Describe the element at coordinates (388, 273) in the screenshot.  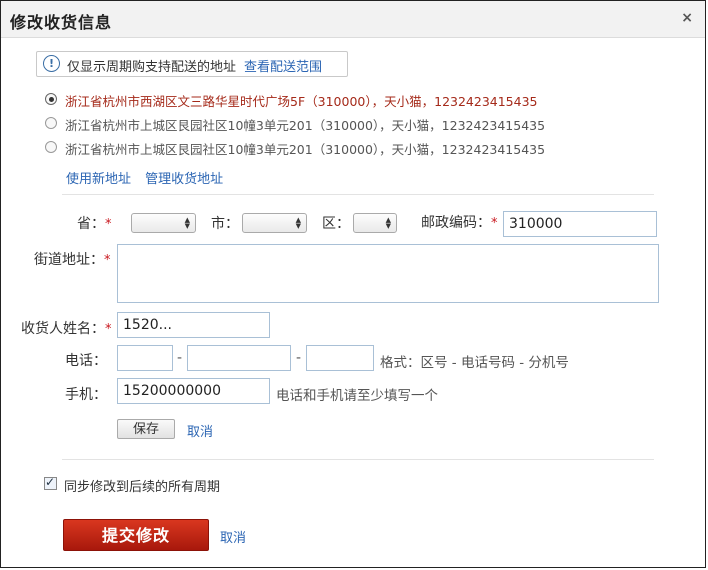
I see `street-textarea` at that location.